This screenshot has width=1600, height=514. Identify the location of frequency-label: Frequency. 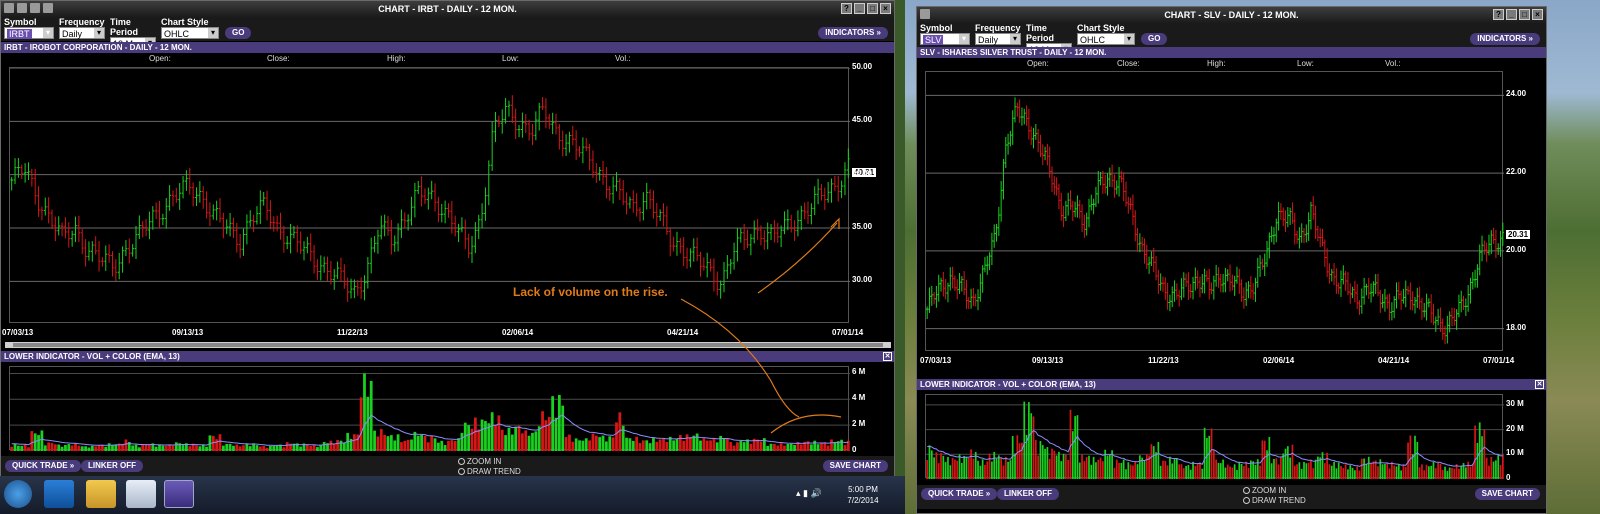
(998, 28).